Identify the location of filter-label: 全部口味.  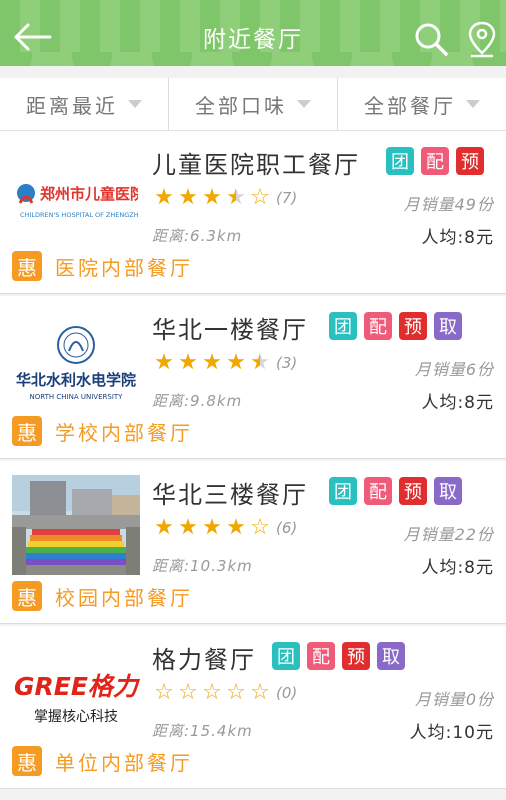
(241, 105).